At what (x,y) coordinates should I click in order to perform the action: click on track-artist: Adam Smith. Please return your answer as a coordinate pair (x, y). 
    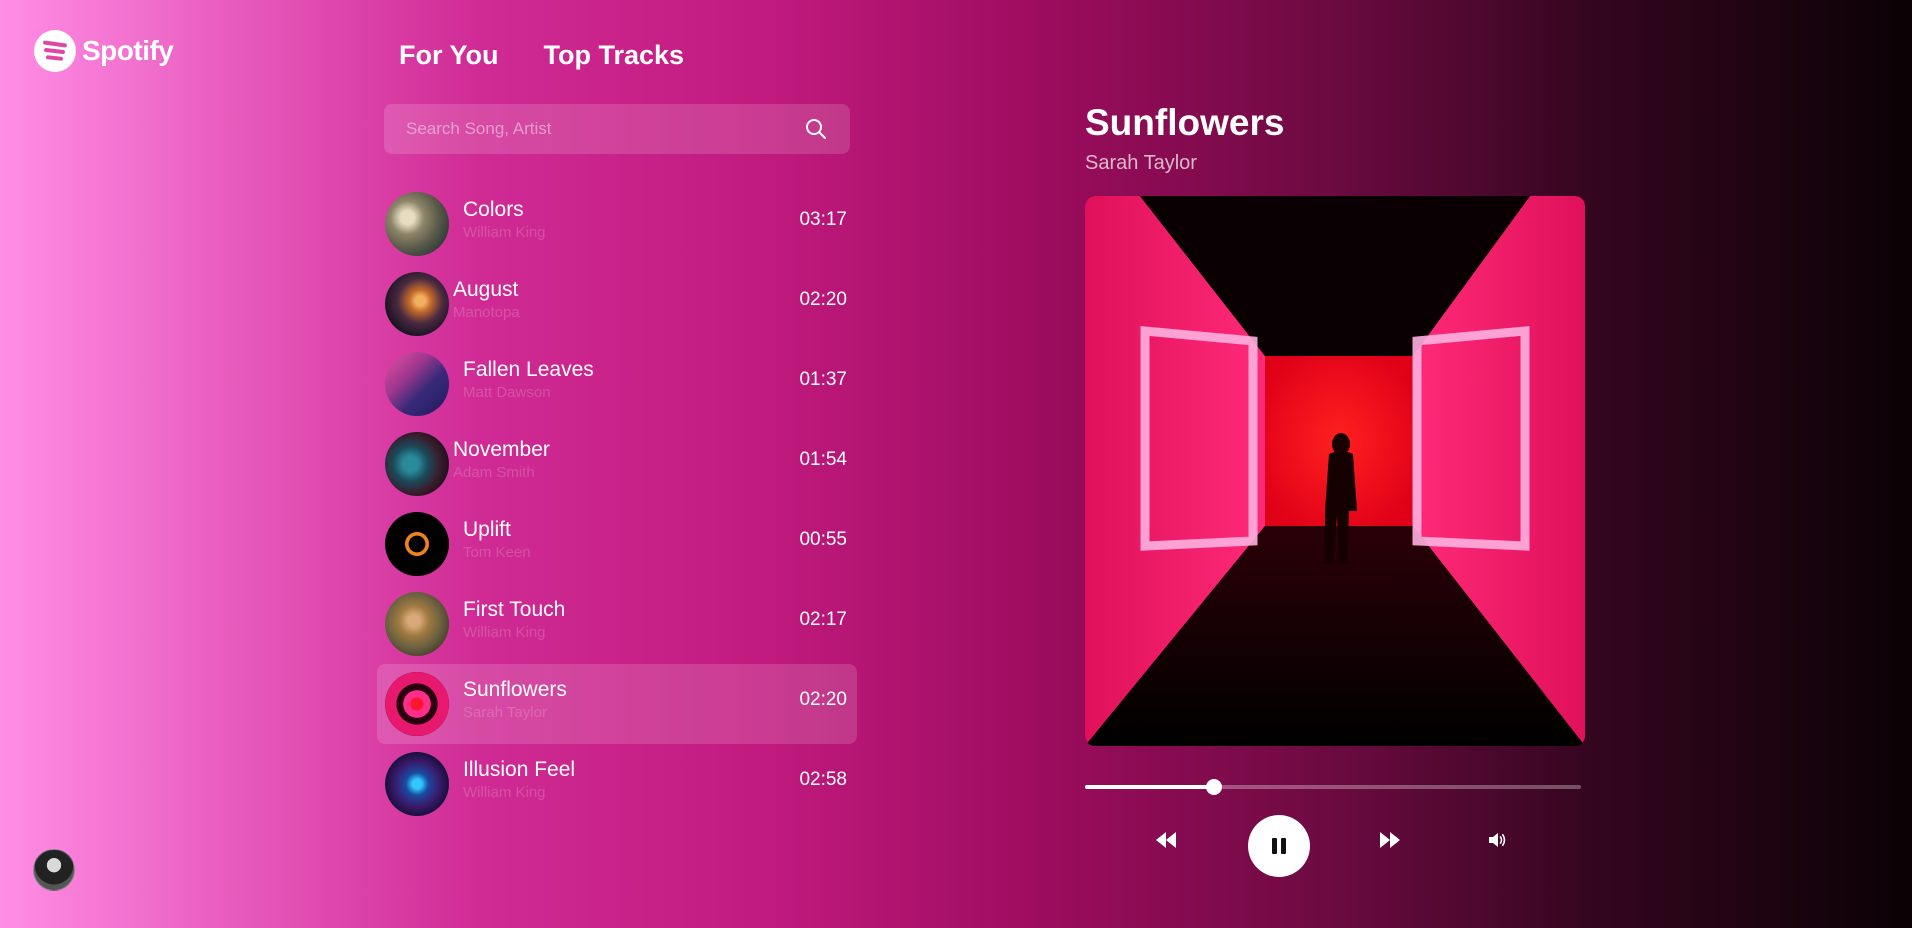
    Looking at the image, I should click on (494, 472).